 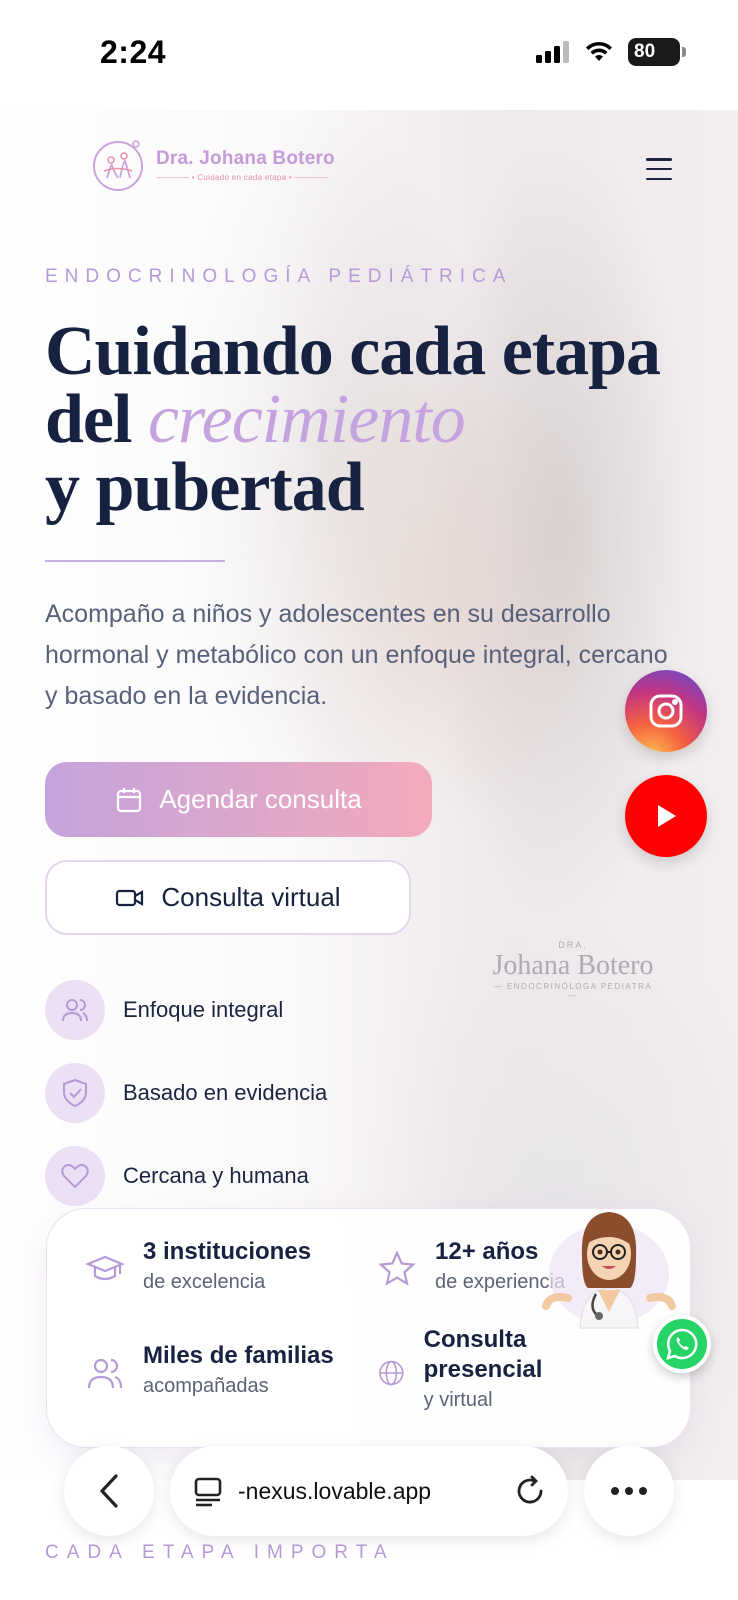 What do you see at coordinates (369, 55) in the screenshot?
I see `status-bar: 2:24 80` at bounding box center [369, 55].